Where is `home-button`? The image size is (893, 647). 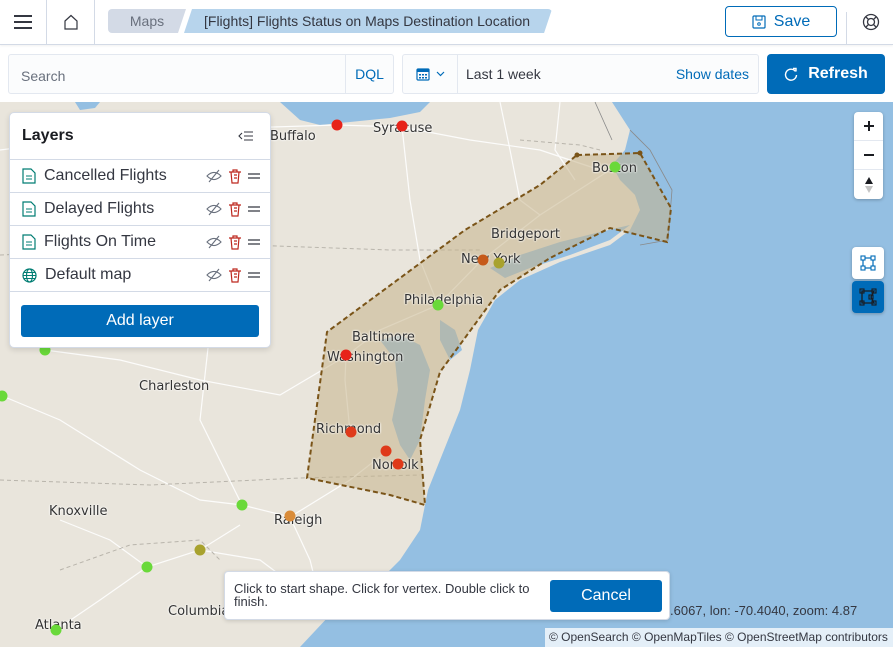
home-button is located at coordinates (71, 22).